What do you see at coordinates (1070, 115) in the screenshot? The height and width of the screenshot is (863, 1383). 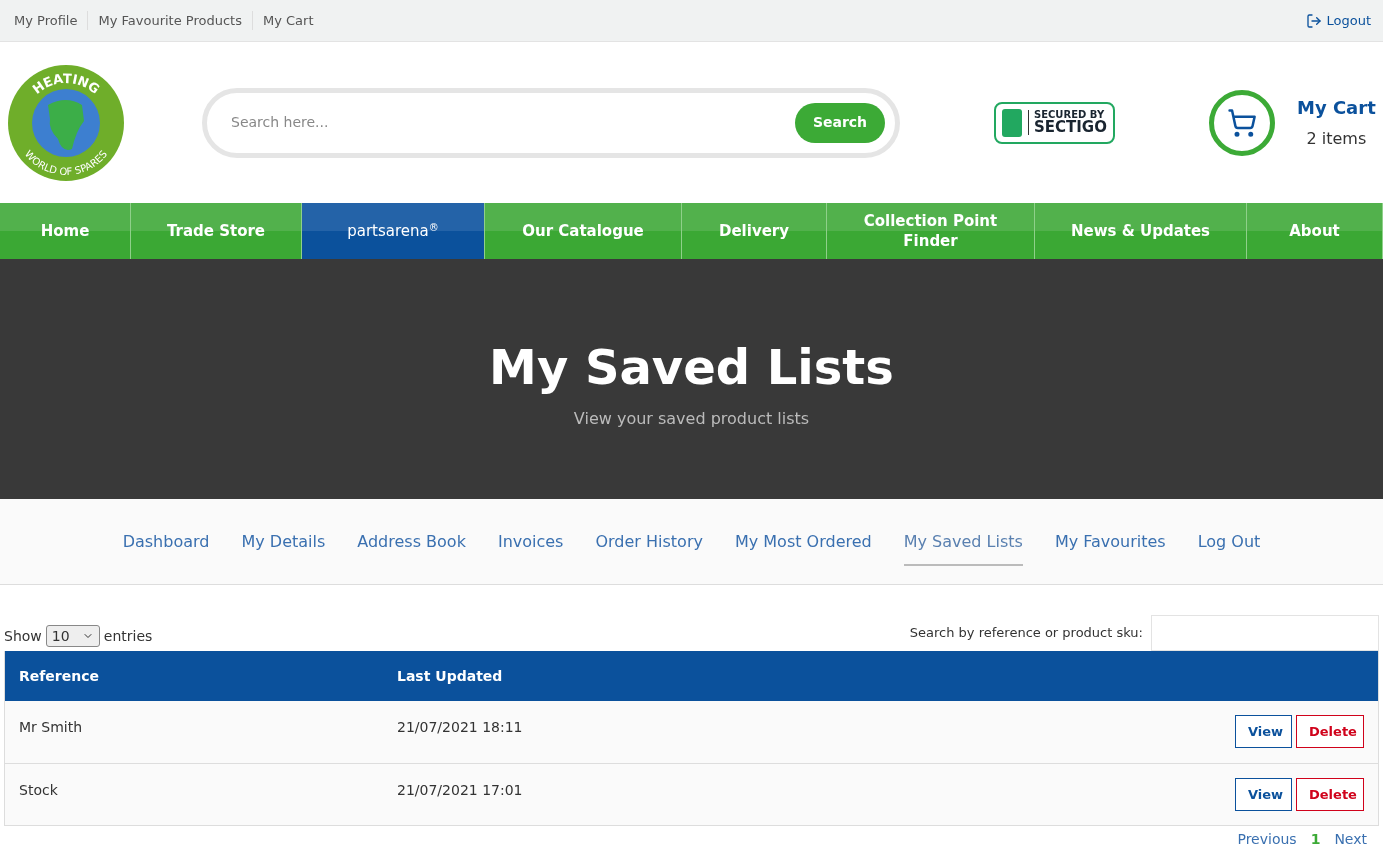 I see `badge-text: SECURED BY` at bounding box center [1070, 115].